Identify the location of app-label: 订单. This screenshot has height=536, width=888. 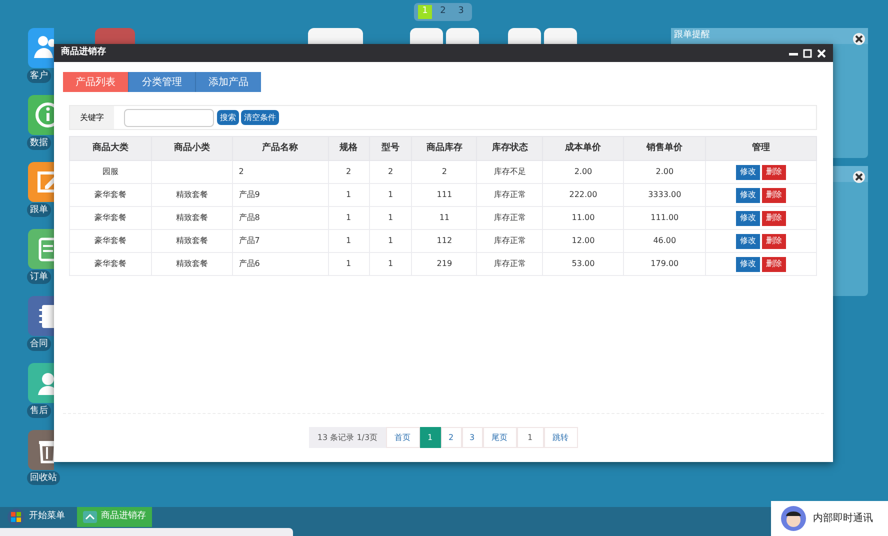
(39, 277).